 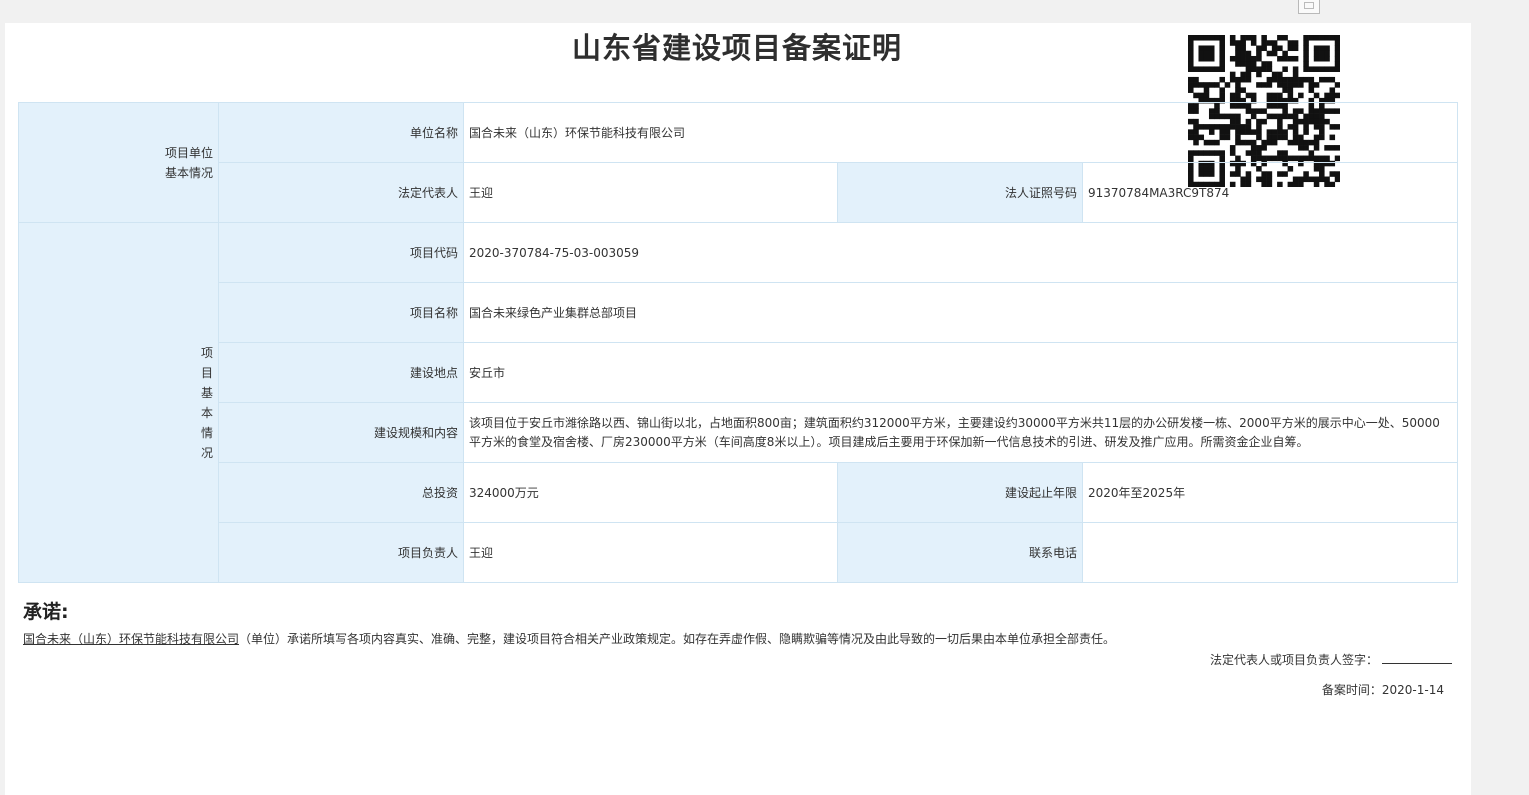 What do you see at coordinates (341, 252) in the screenshot?
I see `project-code-label: 项目代码` at bounding box center [341, 252].